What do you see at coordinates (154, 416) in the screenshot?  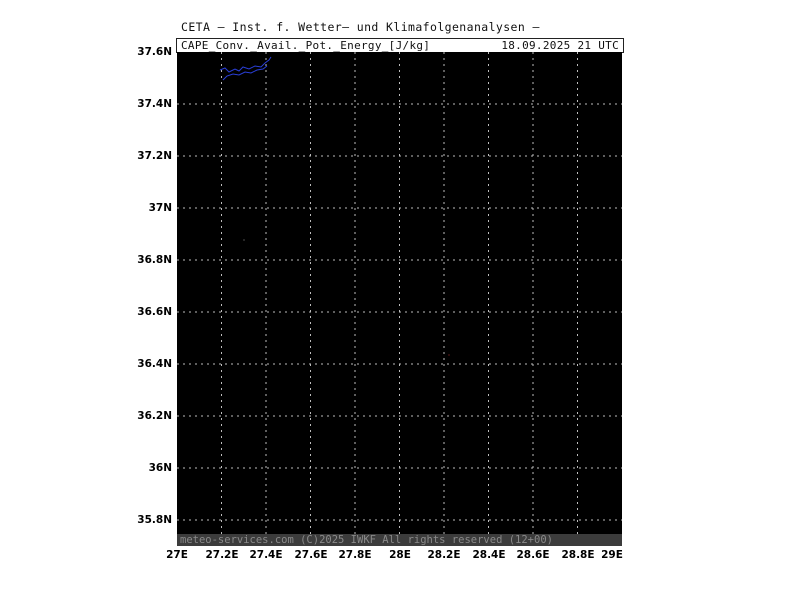 I see `lat-label: 36.2N` at bounding box center [154, 416].